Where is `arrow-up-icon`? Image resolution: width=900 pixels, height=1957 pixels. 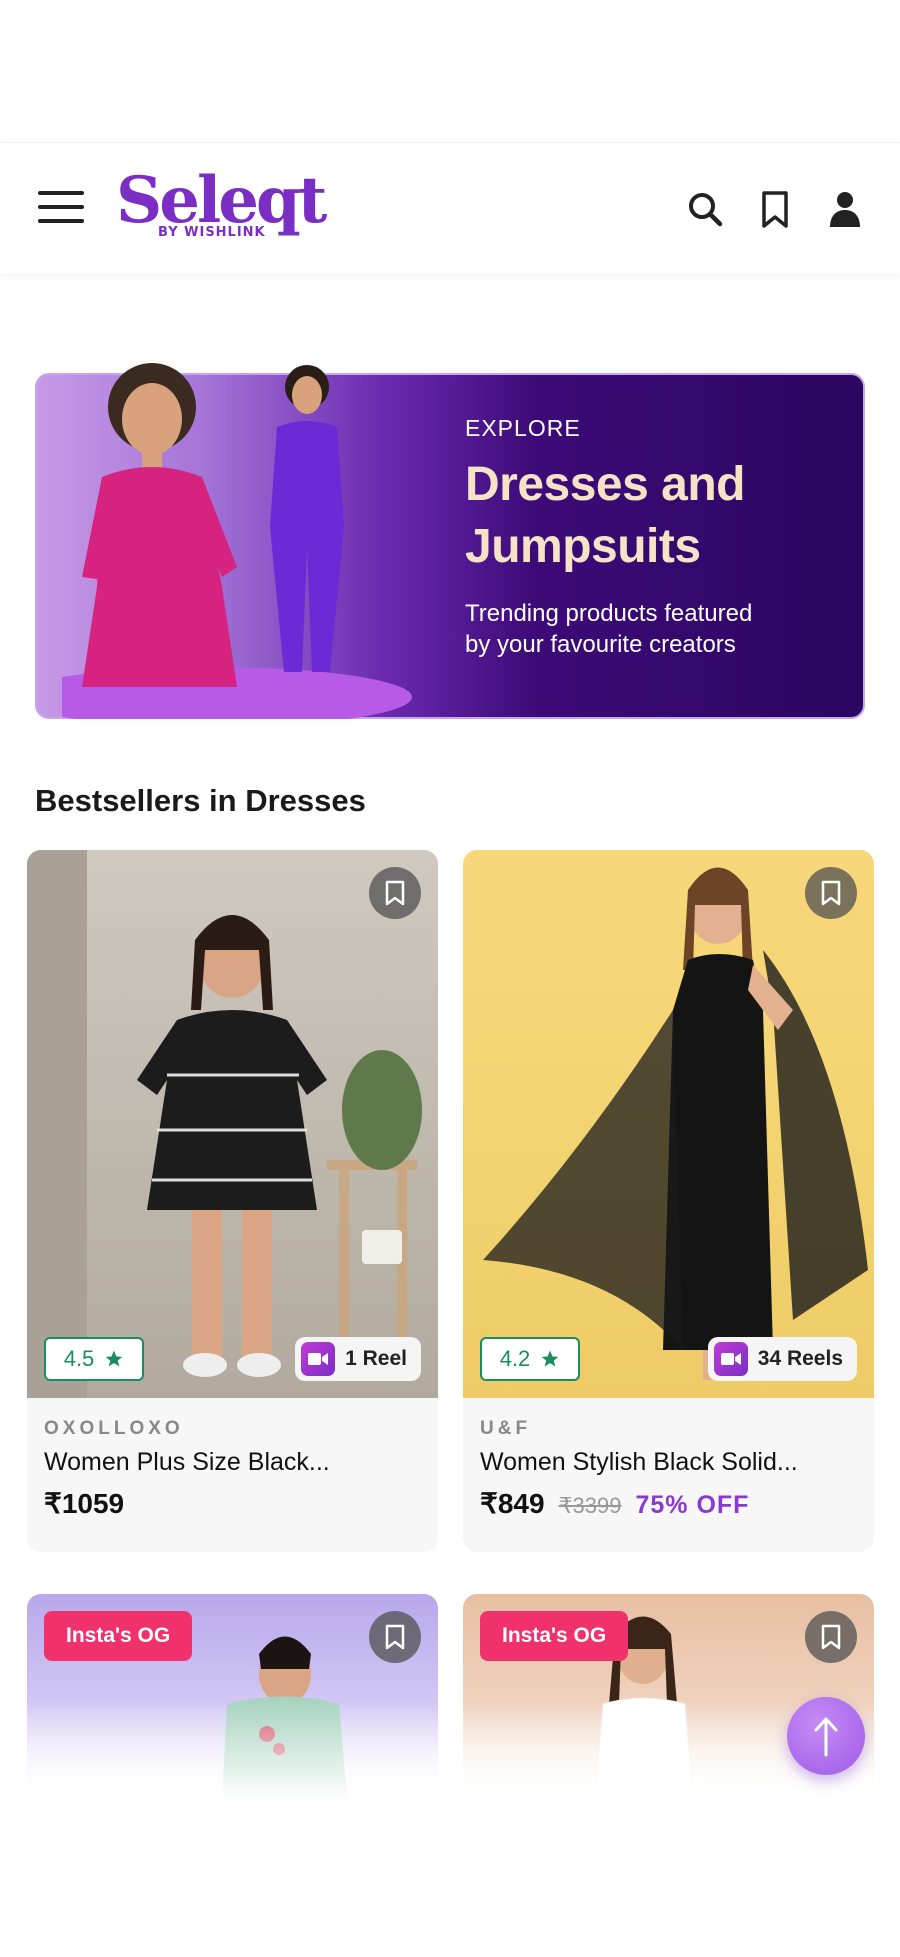 arrow-up-icon is located at coordinates (826, 1737).